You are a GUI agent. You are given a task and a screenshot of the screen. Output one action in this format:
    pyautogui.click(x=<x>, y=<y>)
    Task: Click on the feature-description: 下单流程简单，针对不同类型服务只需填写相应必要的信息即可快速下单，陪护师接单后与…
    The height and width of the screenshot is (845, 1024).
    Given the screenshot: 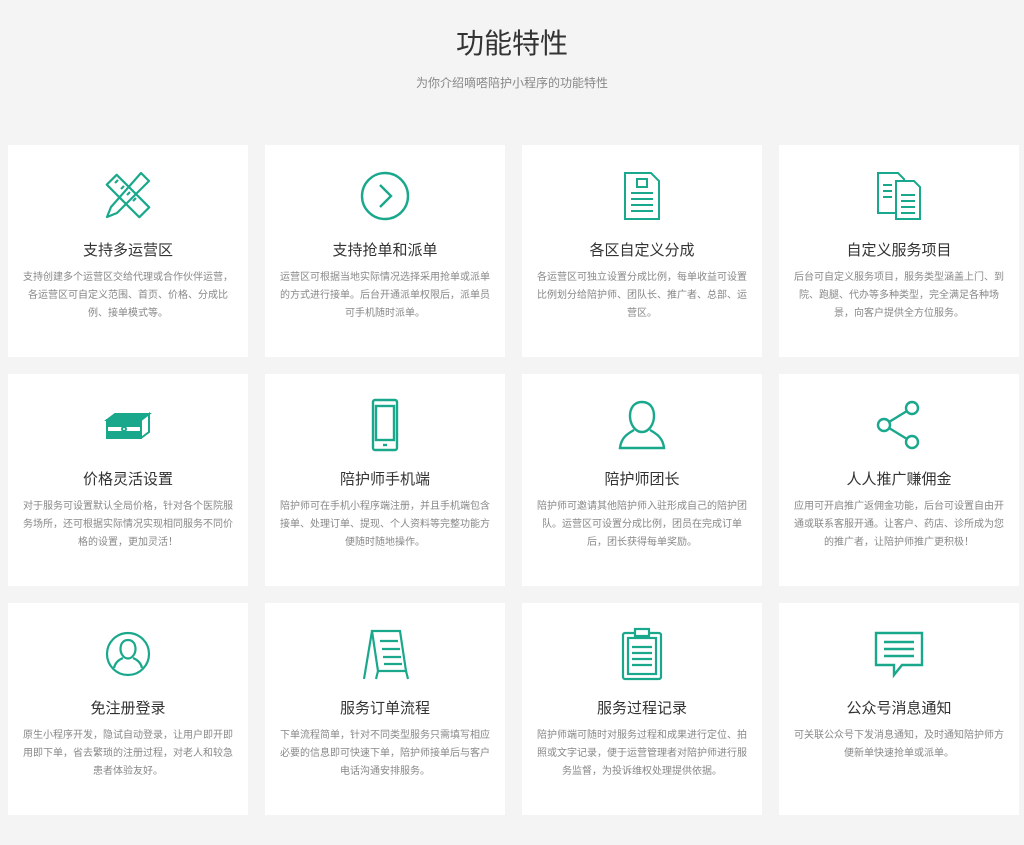 What is the action you would take?
    pyautogui.click(x=385, y=753)
    